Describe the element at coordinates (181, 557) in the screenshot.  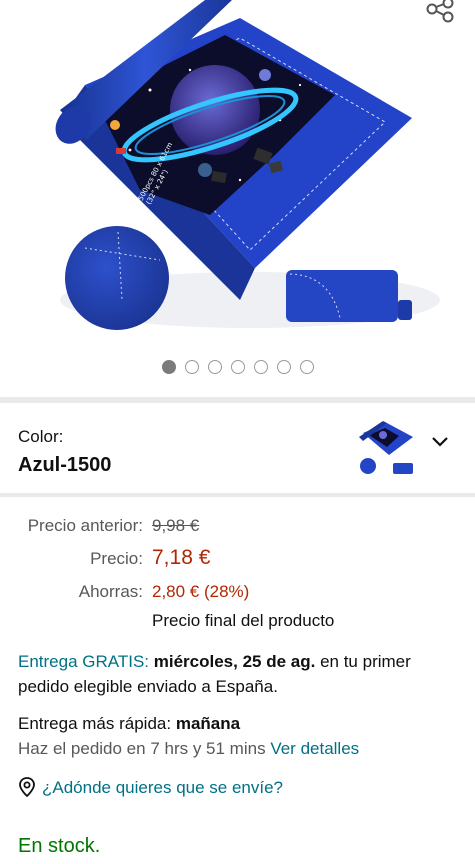
I see `price-value: 7,18 €` at that location.